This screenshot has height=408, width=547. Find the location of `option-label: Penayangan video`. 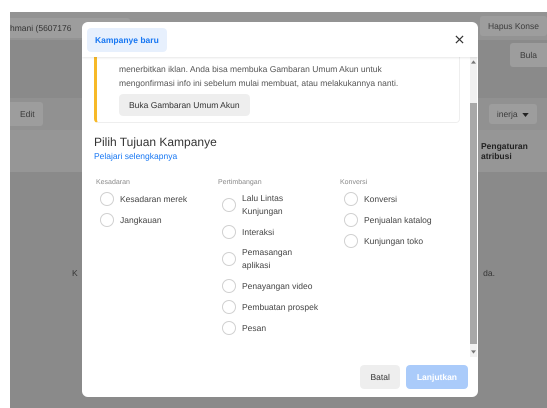

option-label: Penayangan video is located at coordinates (277, 286).